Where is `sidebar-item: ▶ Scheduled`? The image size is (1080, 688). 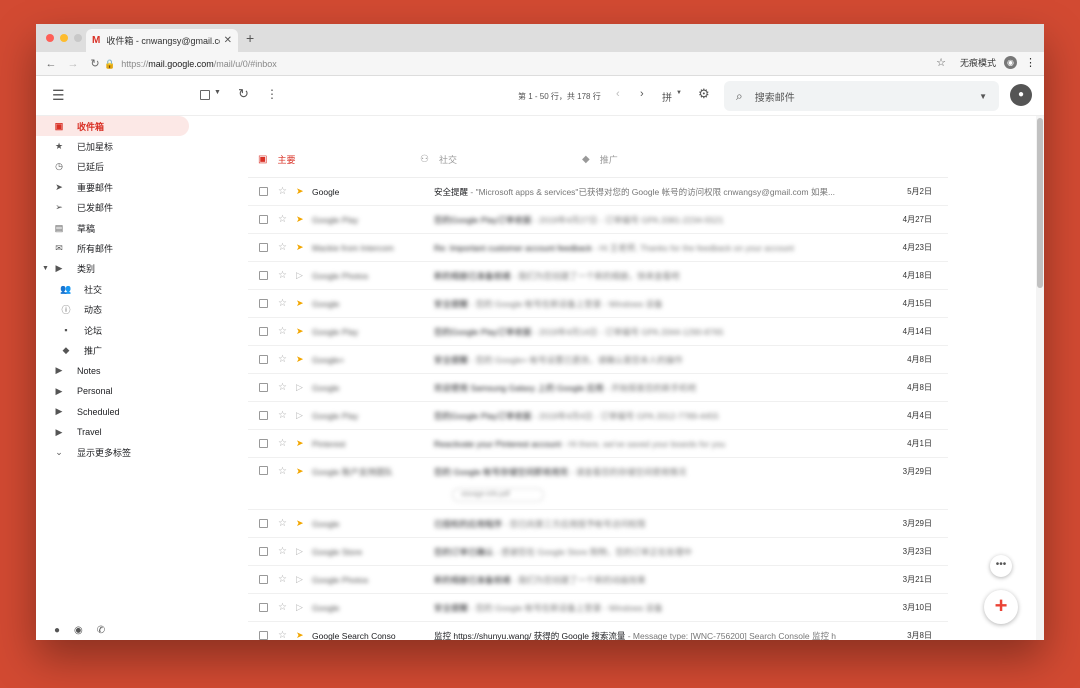 sidebar-item: ▶ Scheduled is located at coordinates (136, 411).